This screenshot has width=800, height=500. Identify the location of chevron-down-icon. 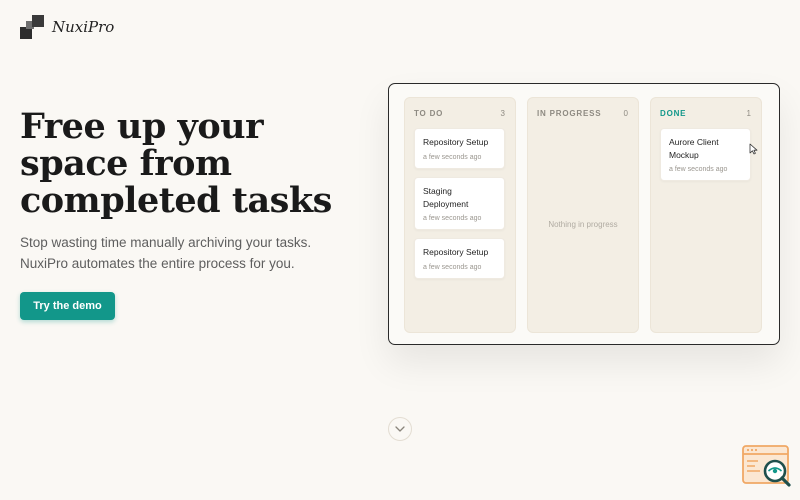
(400, 429).